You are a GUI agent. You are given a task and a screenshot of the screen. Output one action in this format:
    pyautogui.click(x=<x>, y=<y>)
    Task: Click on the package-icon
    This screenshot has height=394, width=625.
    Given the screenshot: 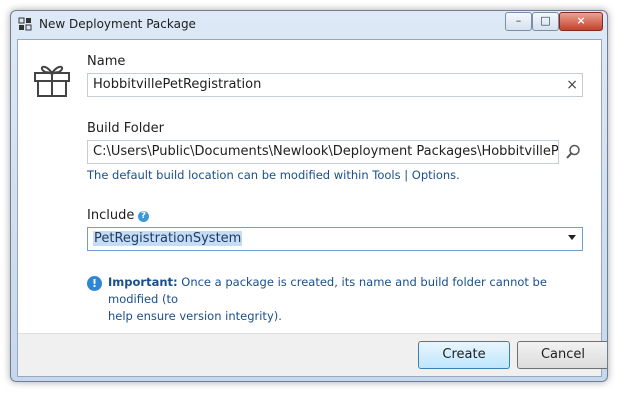 What is the action you would take?
    pyautogui.click(x=25, y=24)
    